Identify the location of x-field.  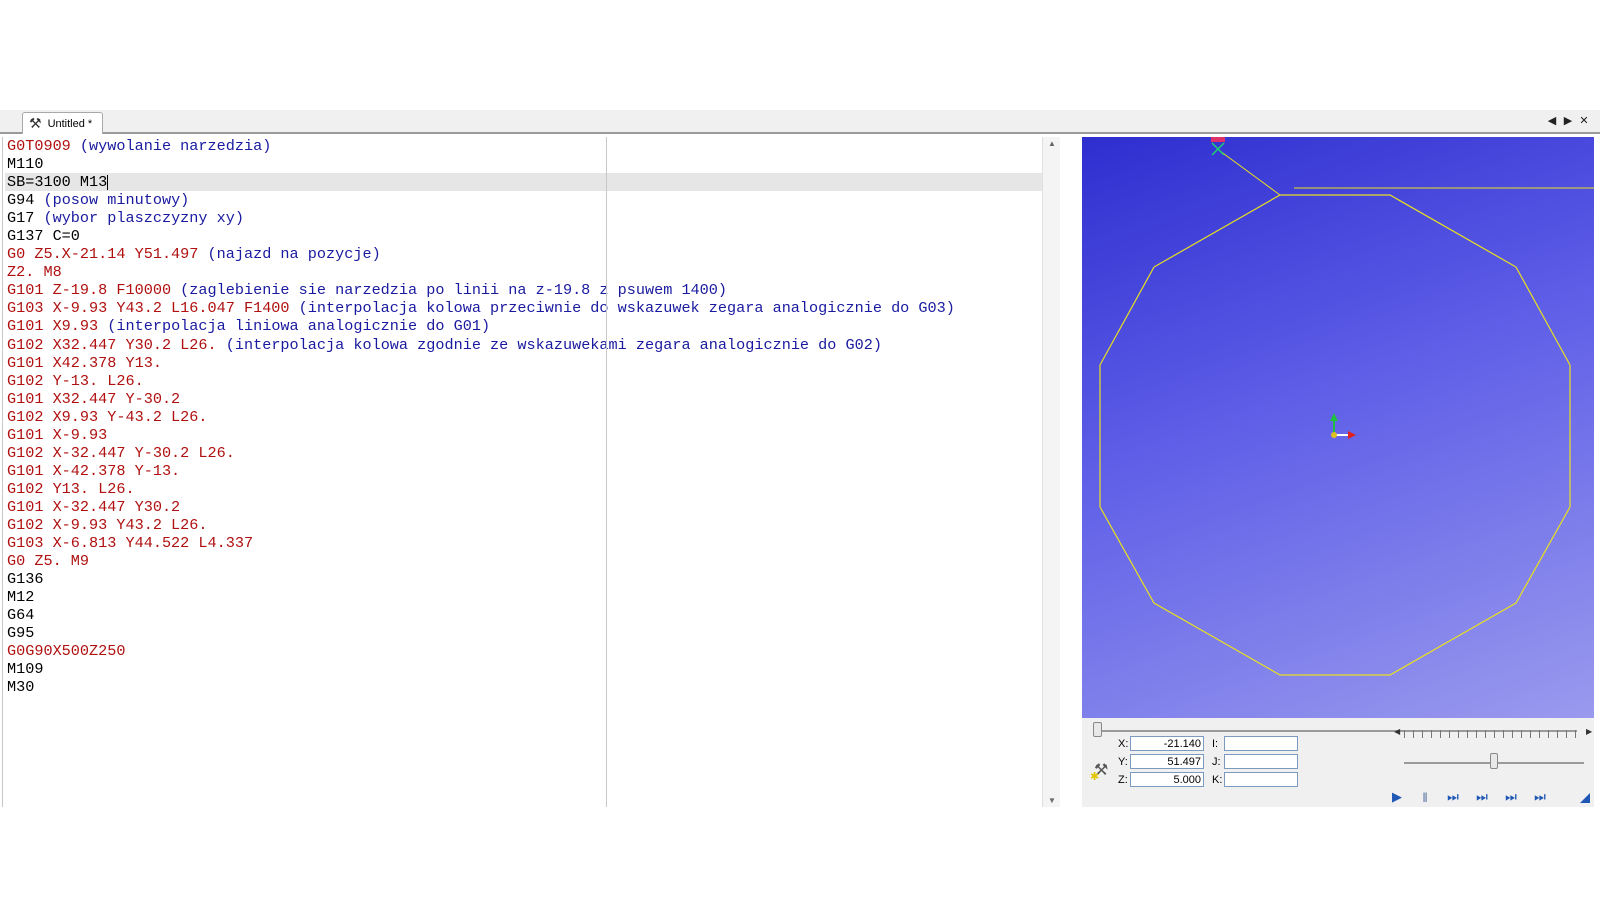
(1167, 743).